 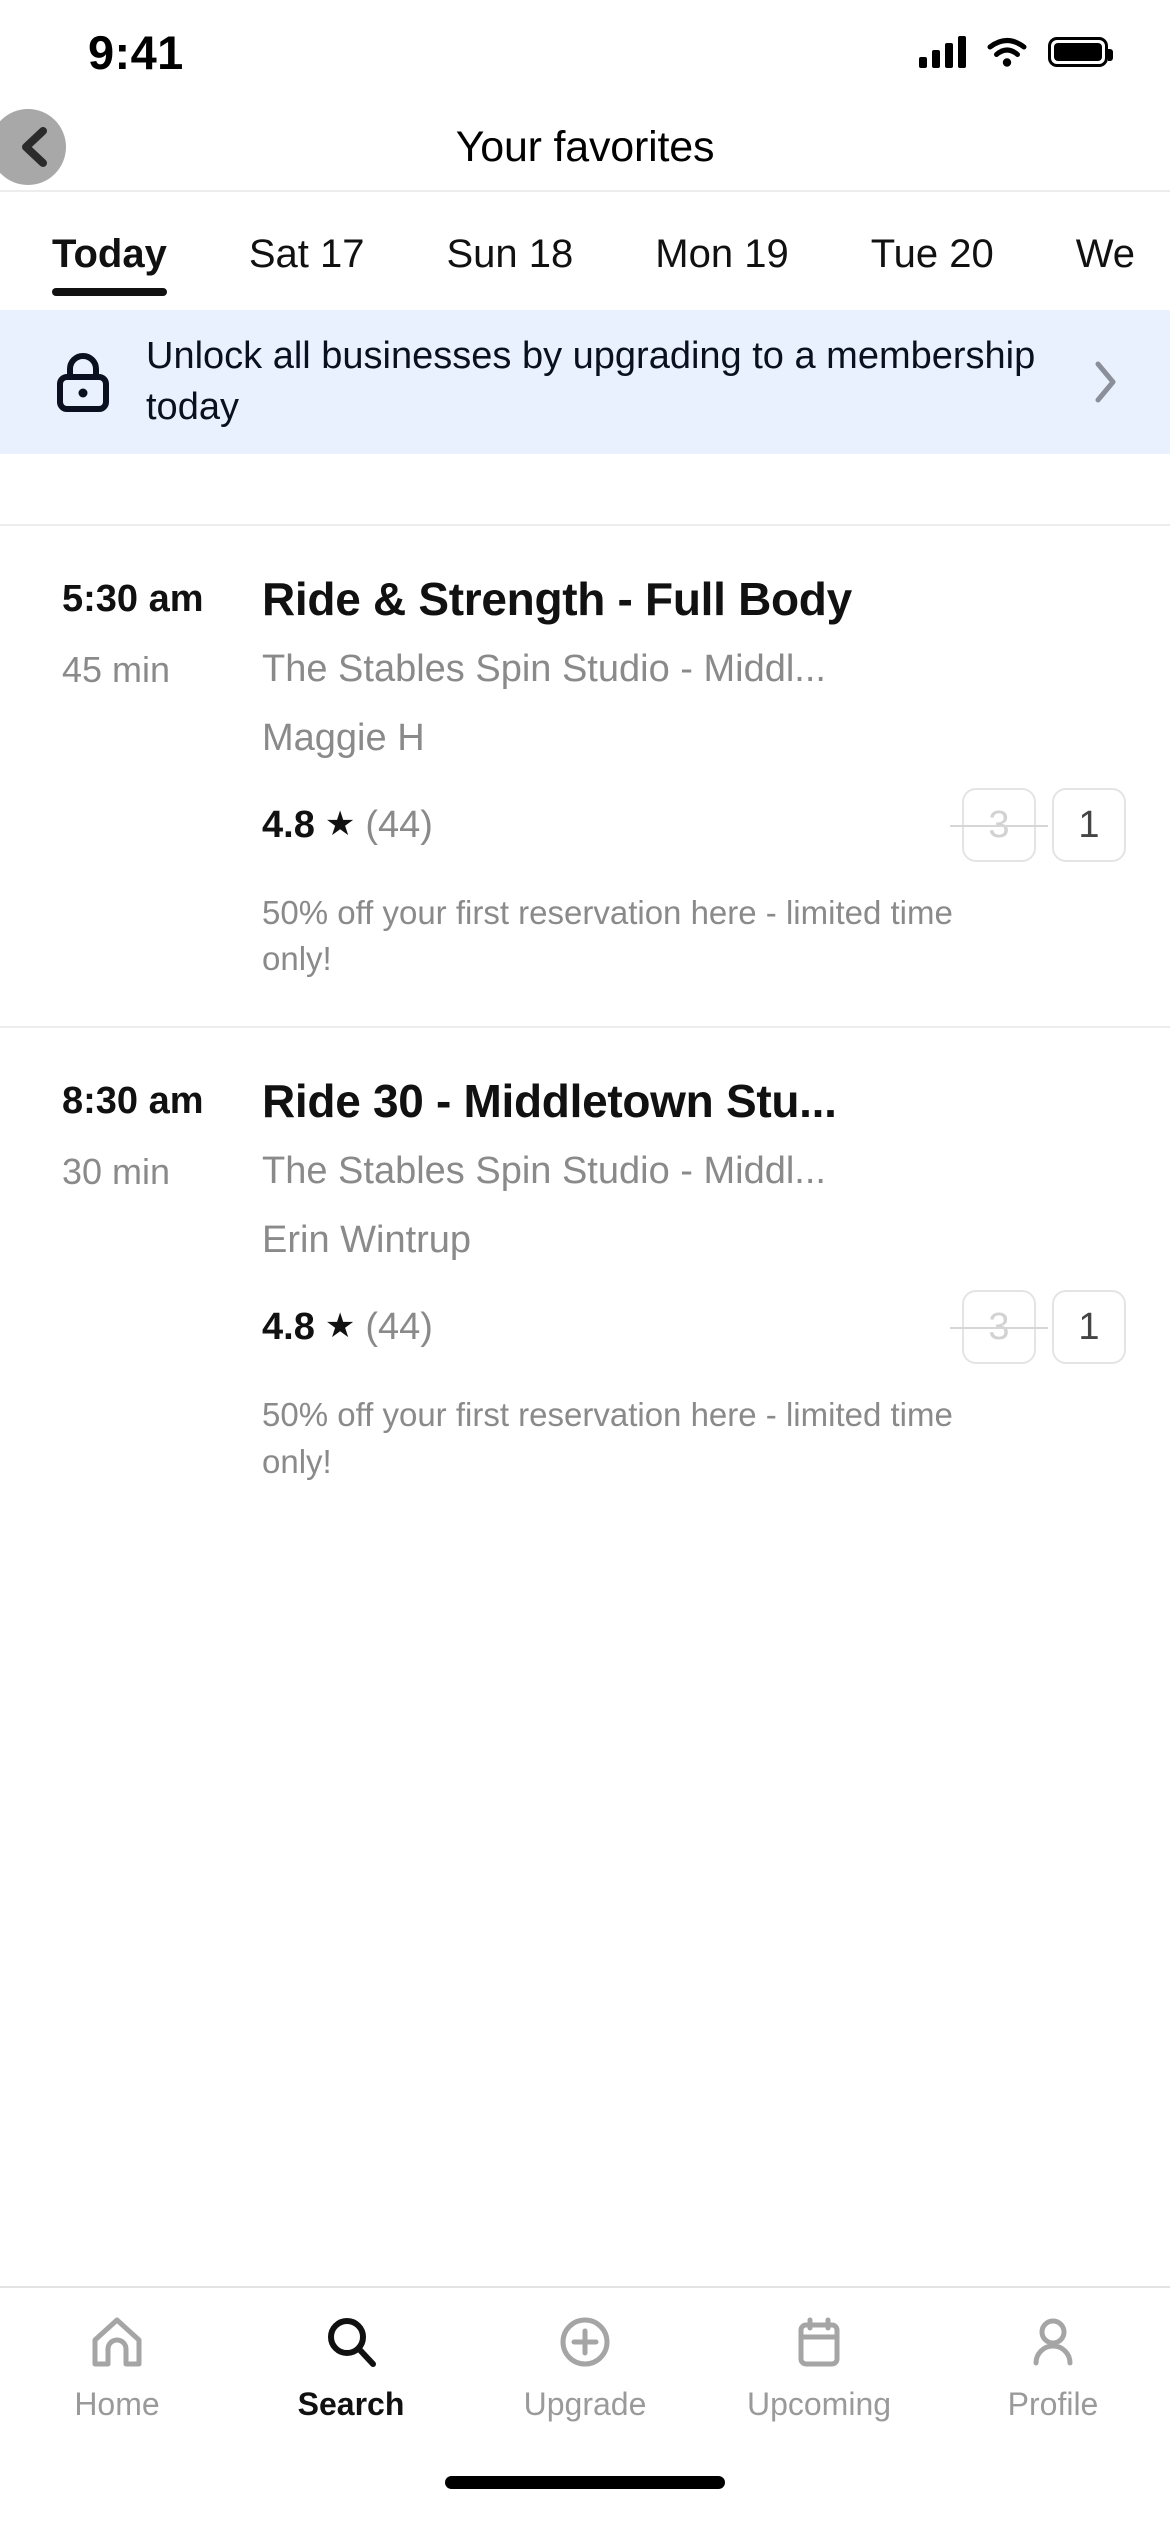 I want to click on wifi-icon, so click(x=1007, y=52).